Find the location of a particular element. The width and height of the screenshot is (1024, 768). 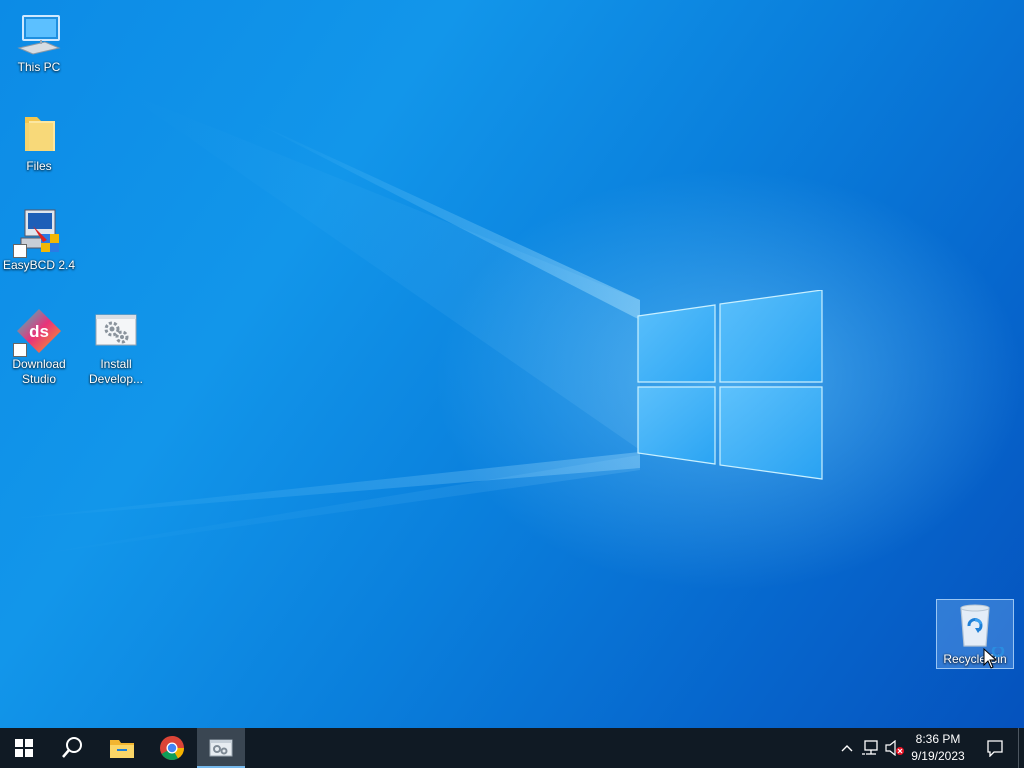

search-icon is located at coordinates (72, 747).